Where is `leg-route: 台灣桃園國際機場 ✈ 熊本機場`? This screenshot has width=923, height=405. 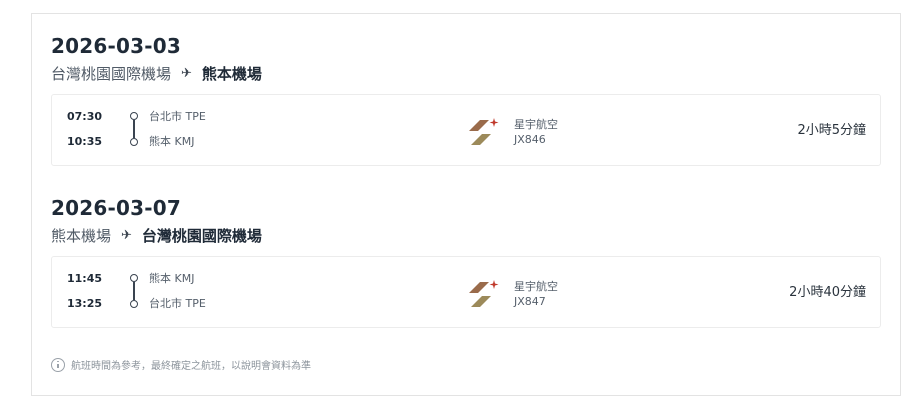
leg-route: 台灣桃園國際機場 ✈ 熊本機場 is located at coordinates (466, 74).